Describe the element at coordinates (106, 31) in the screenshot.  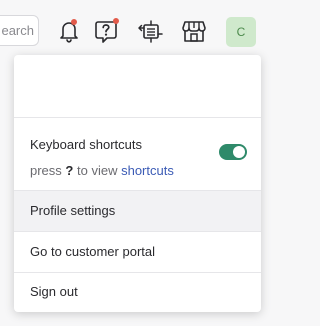
I see `help-button` at that location.